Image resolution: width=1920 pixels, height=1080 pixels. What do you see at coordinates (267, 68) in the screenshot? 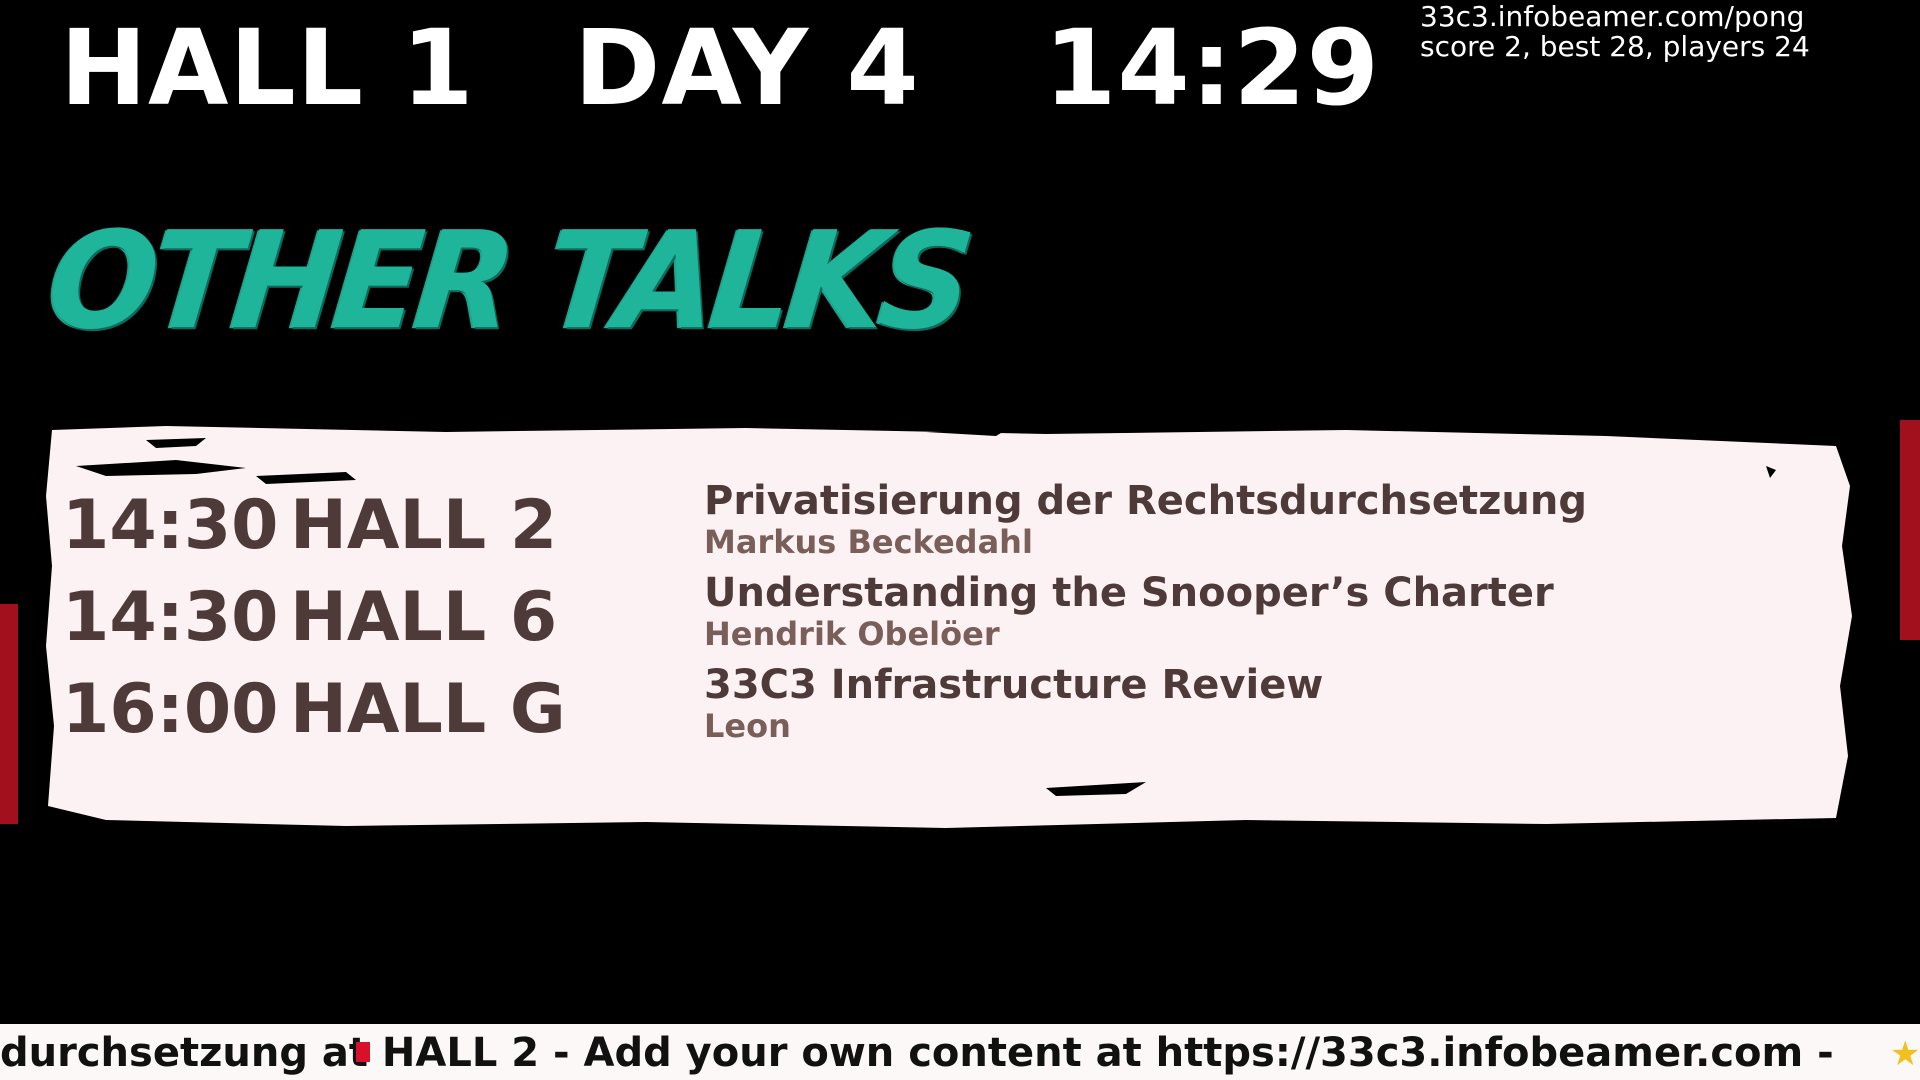
I see `current-hall-label: HALL 1` at bounding box center [267, 68].